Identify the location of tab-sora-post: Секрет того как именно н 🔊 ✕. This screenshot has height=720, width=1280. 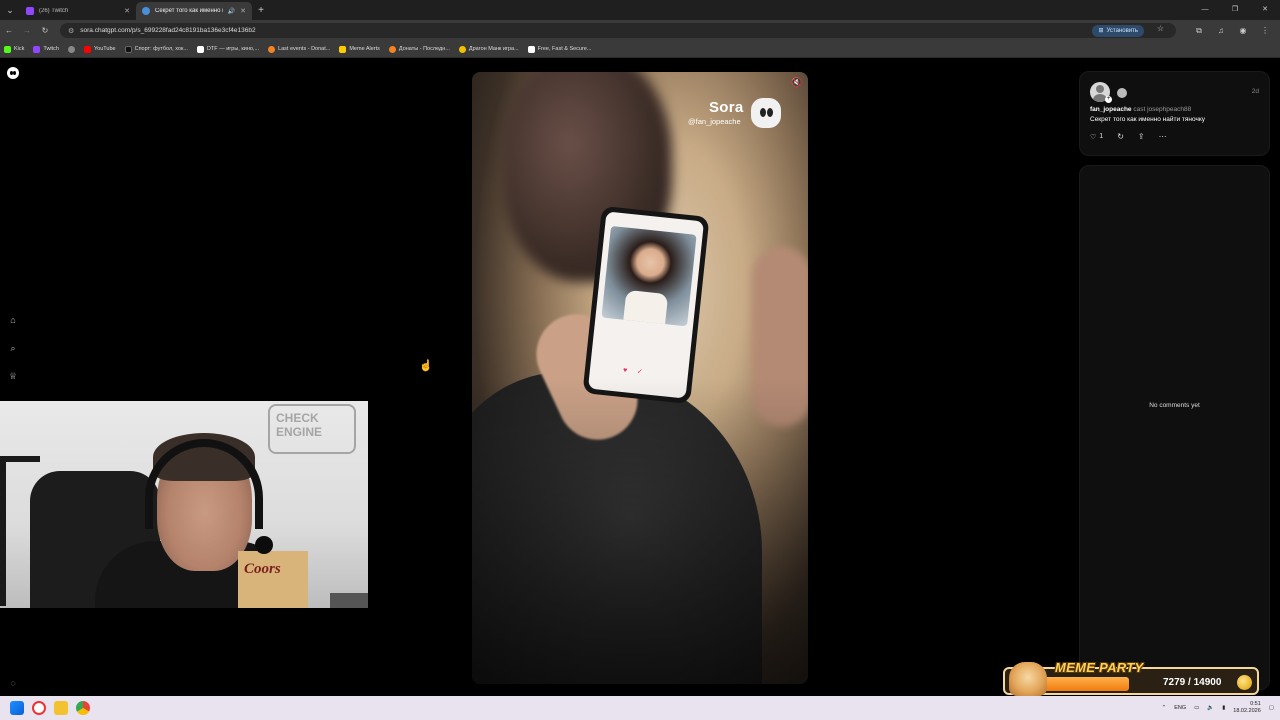
(194, 11).